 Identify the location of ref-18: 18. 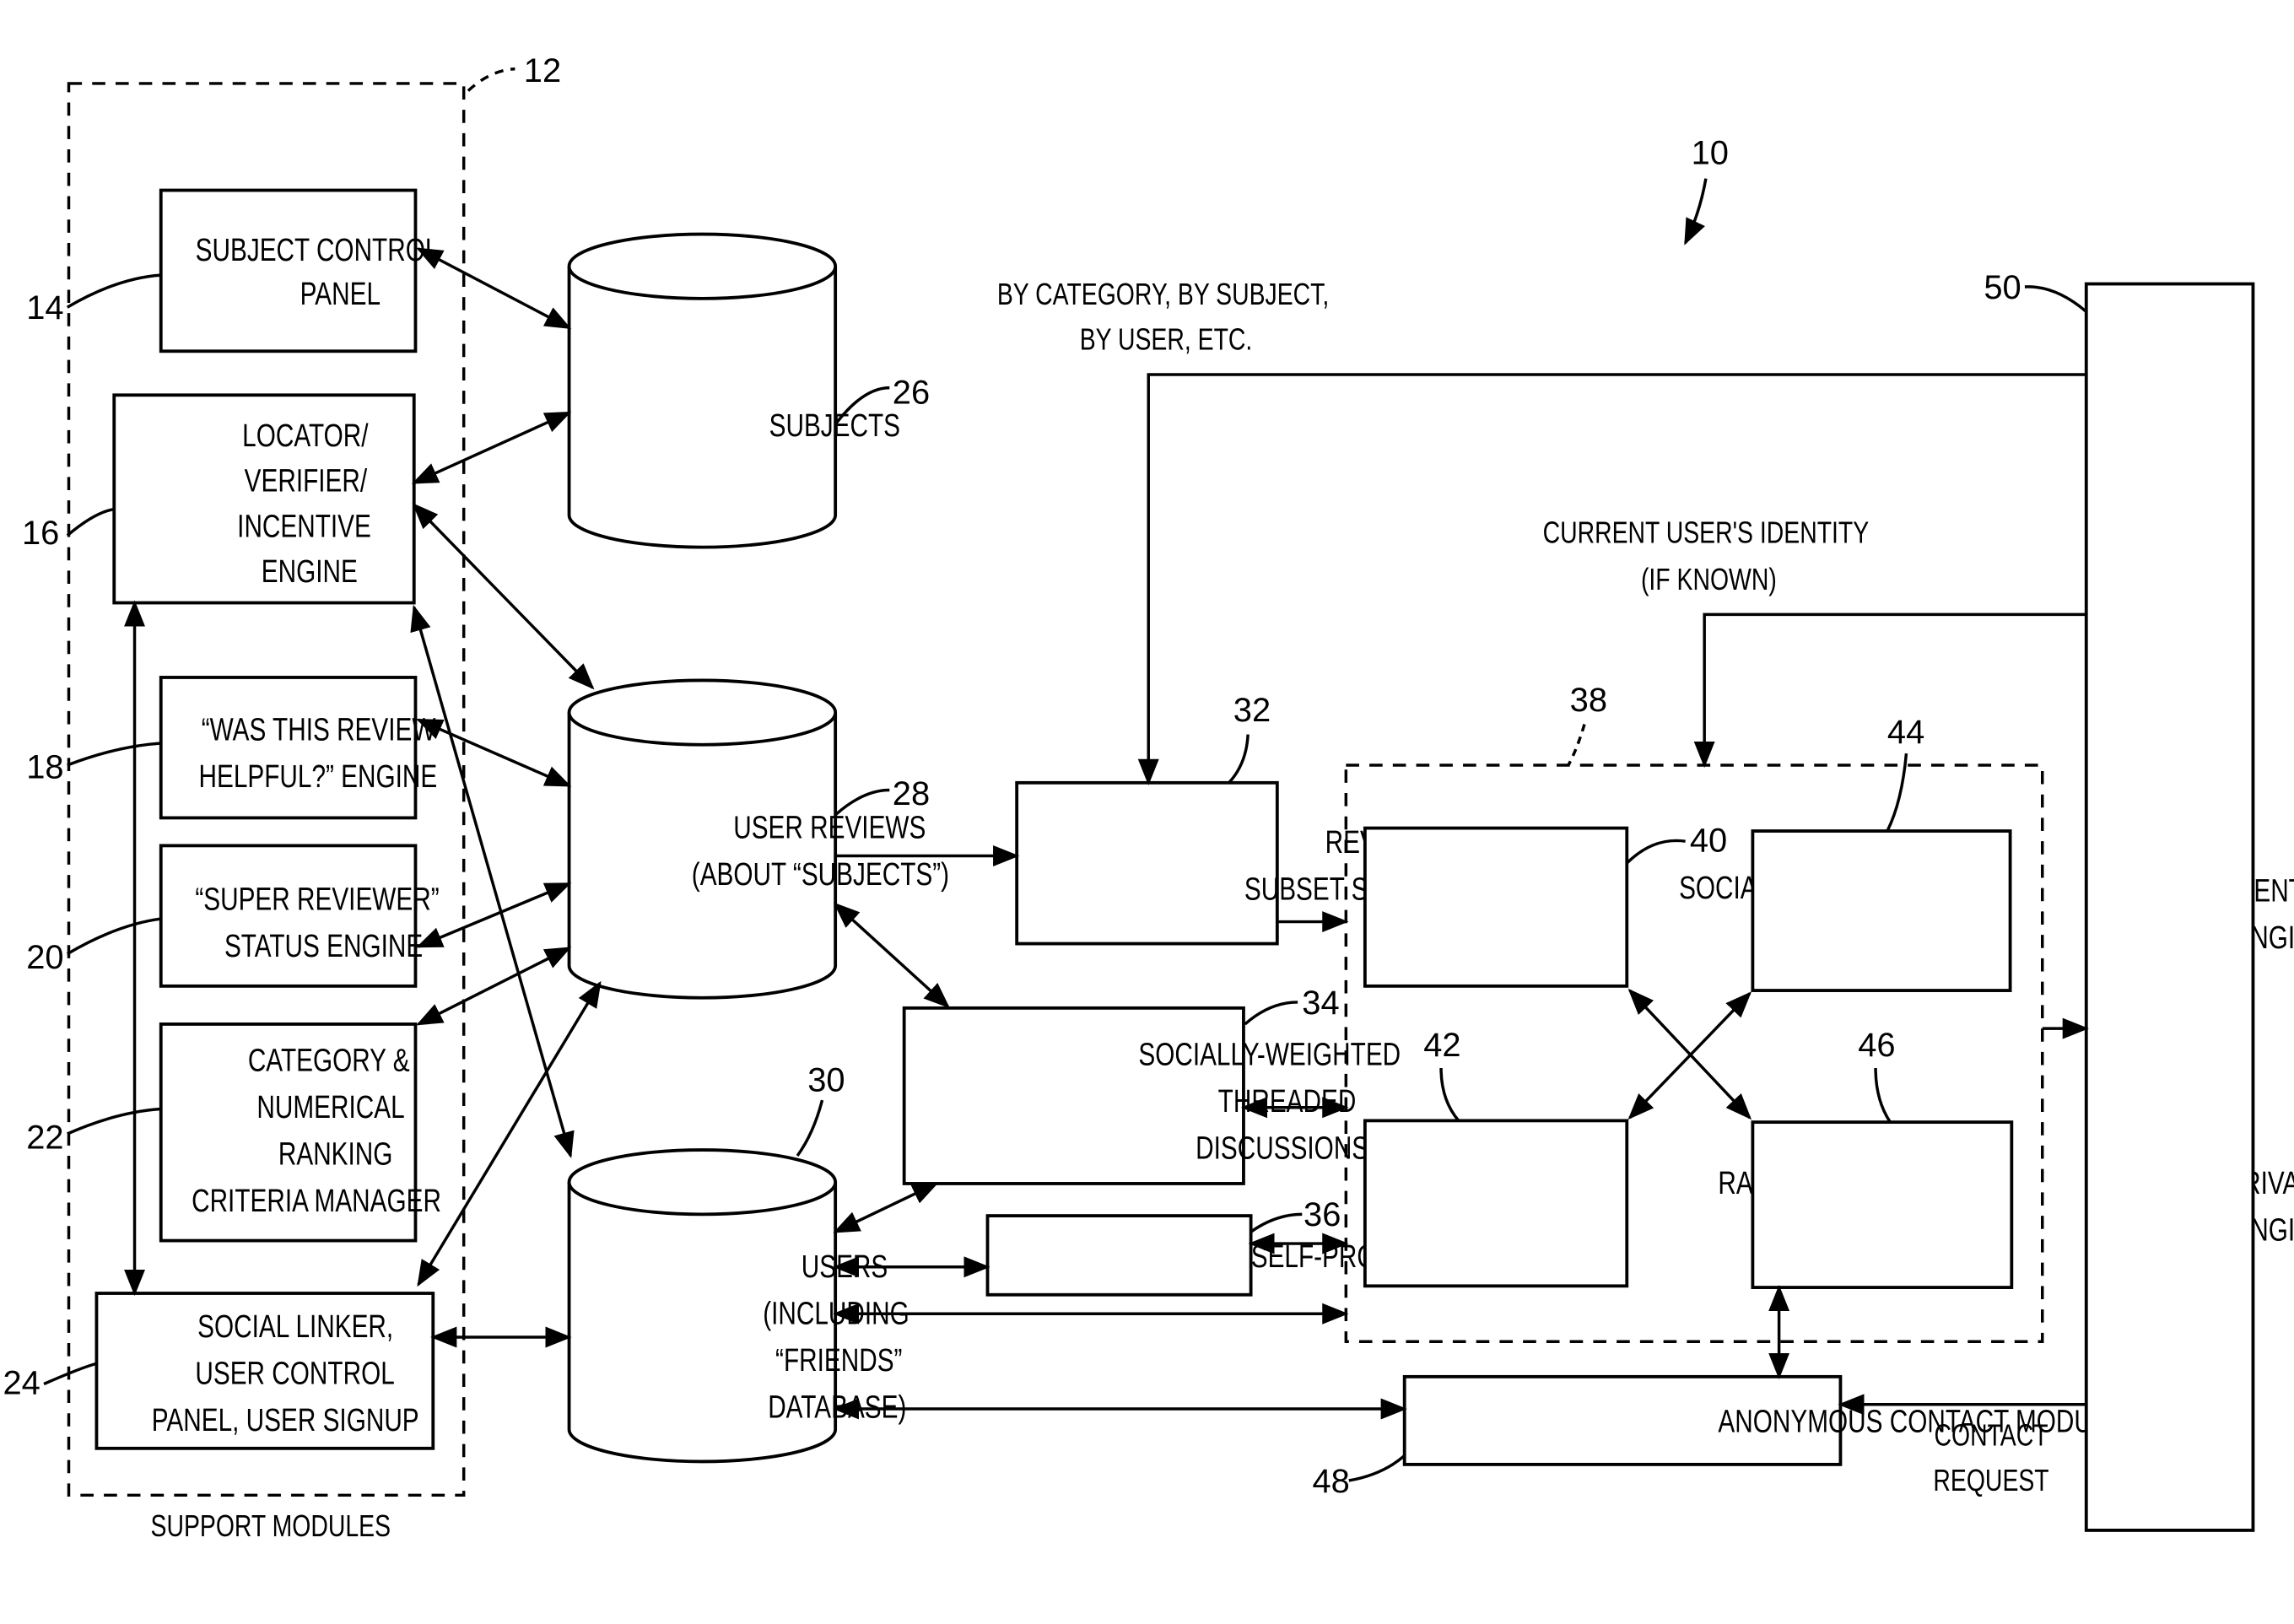
(44, 767).